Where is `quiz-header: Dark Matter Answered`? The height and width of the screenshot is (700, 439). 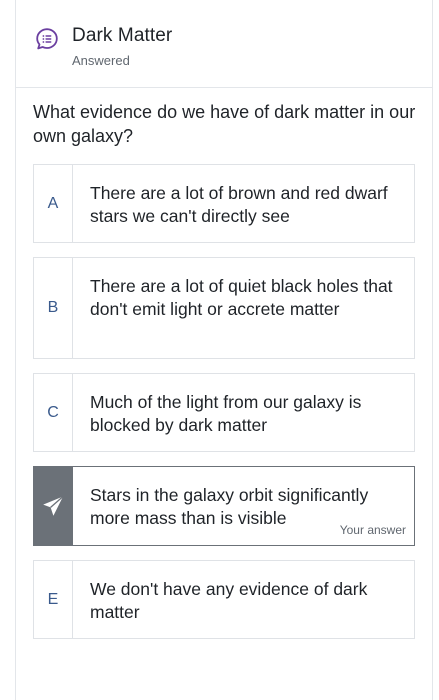 quiz-header: Dark Matter Answered is located at coordinates (224, 44).